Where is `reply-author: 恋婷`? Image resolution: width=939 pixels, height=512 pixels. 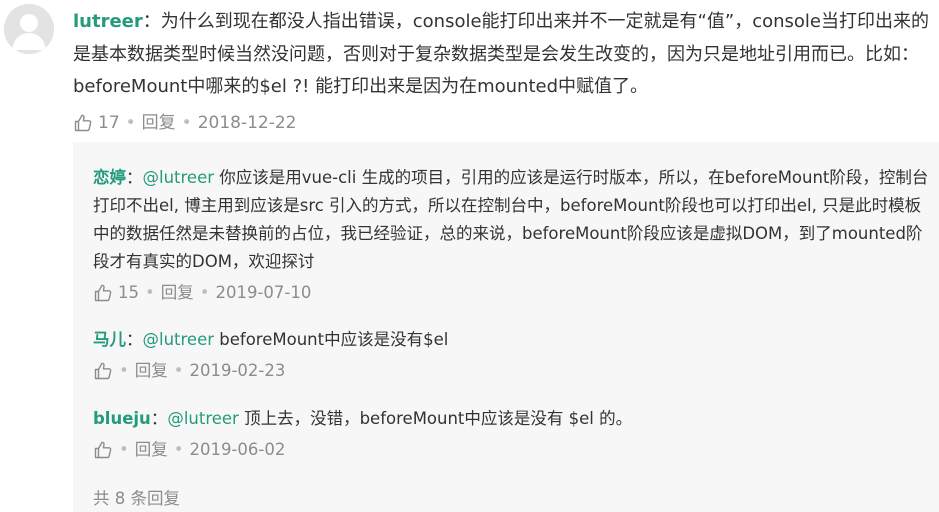 reply-author: 恋婷 is located at coordinates (109, 177).